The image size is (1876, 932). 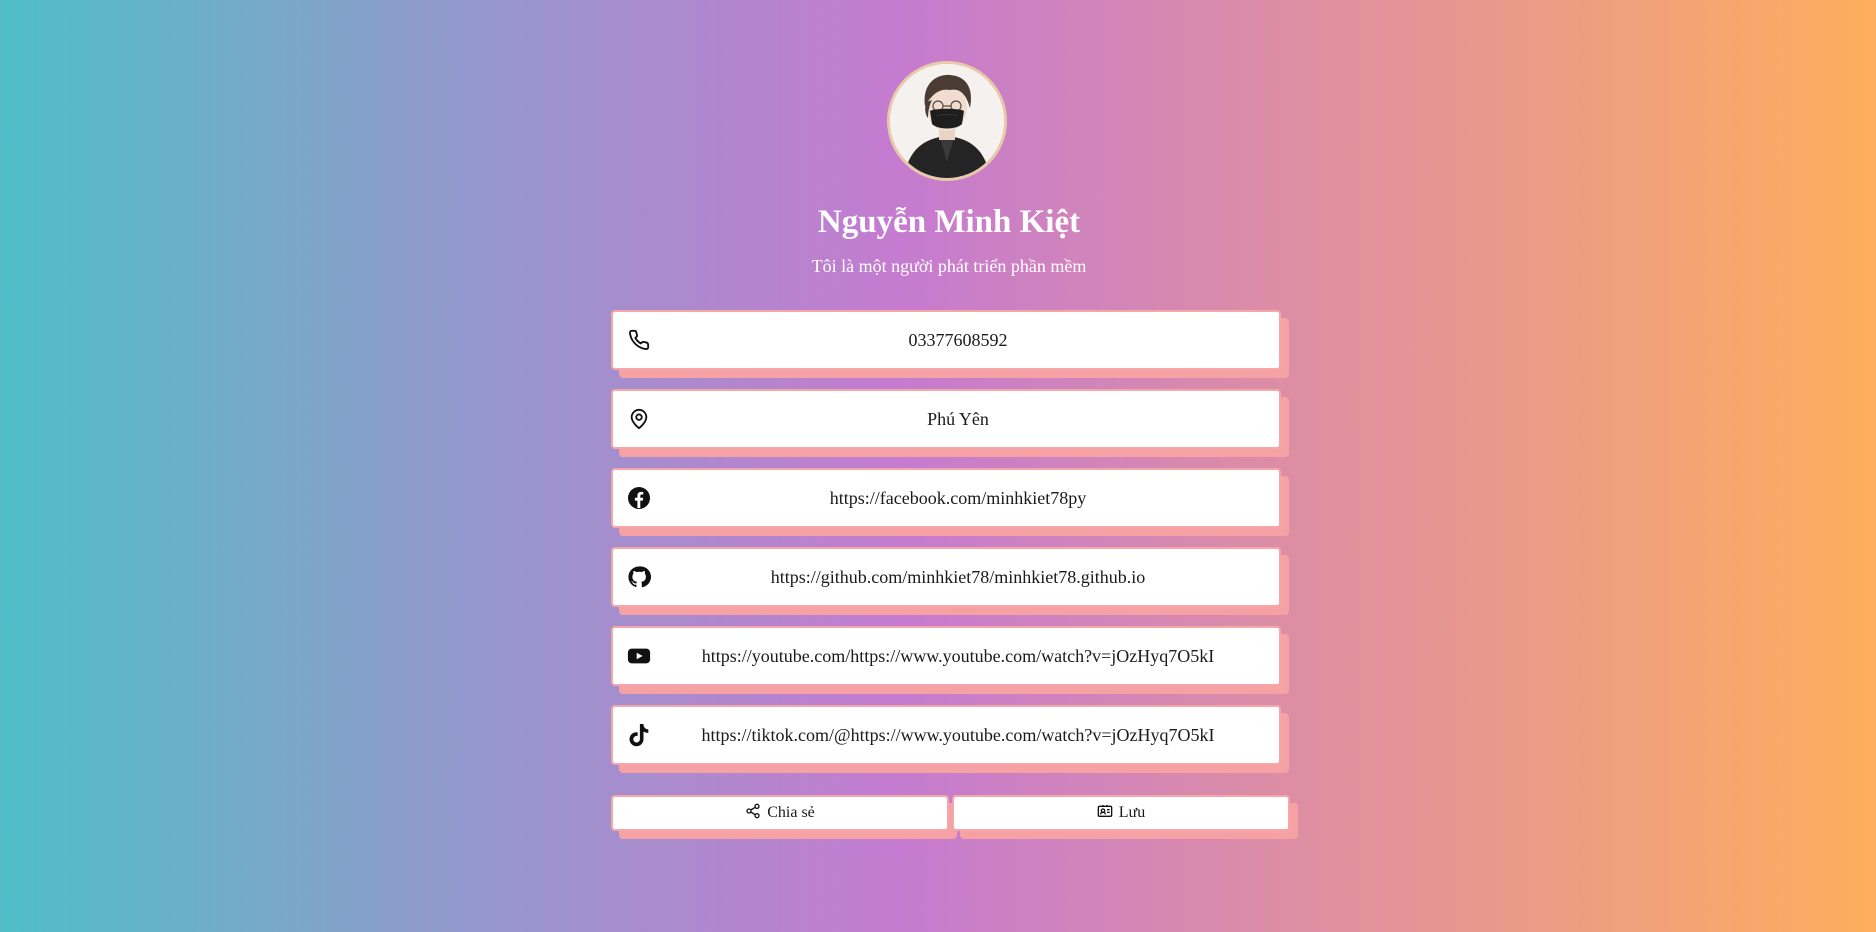 I want to click on profile-name: Nguyễn Minh Kiệt, so click(x=949, y=222).